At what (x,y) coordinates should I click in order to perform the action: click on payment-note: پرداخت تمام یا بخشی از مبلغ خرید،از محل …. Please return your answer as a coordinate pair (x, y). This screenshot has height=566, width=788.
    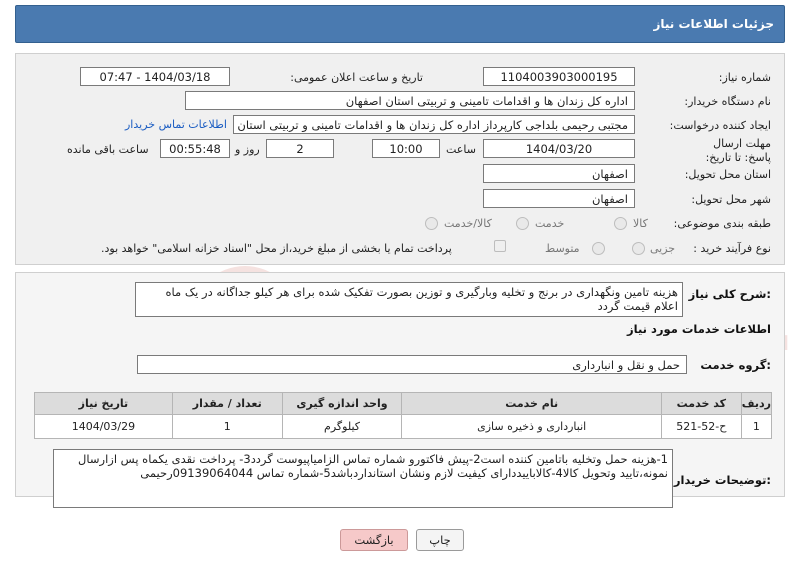
    Looking at the image, I should click on (276, 248).